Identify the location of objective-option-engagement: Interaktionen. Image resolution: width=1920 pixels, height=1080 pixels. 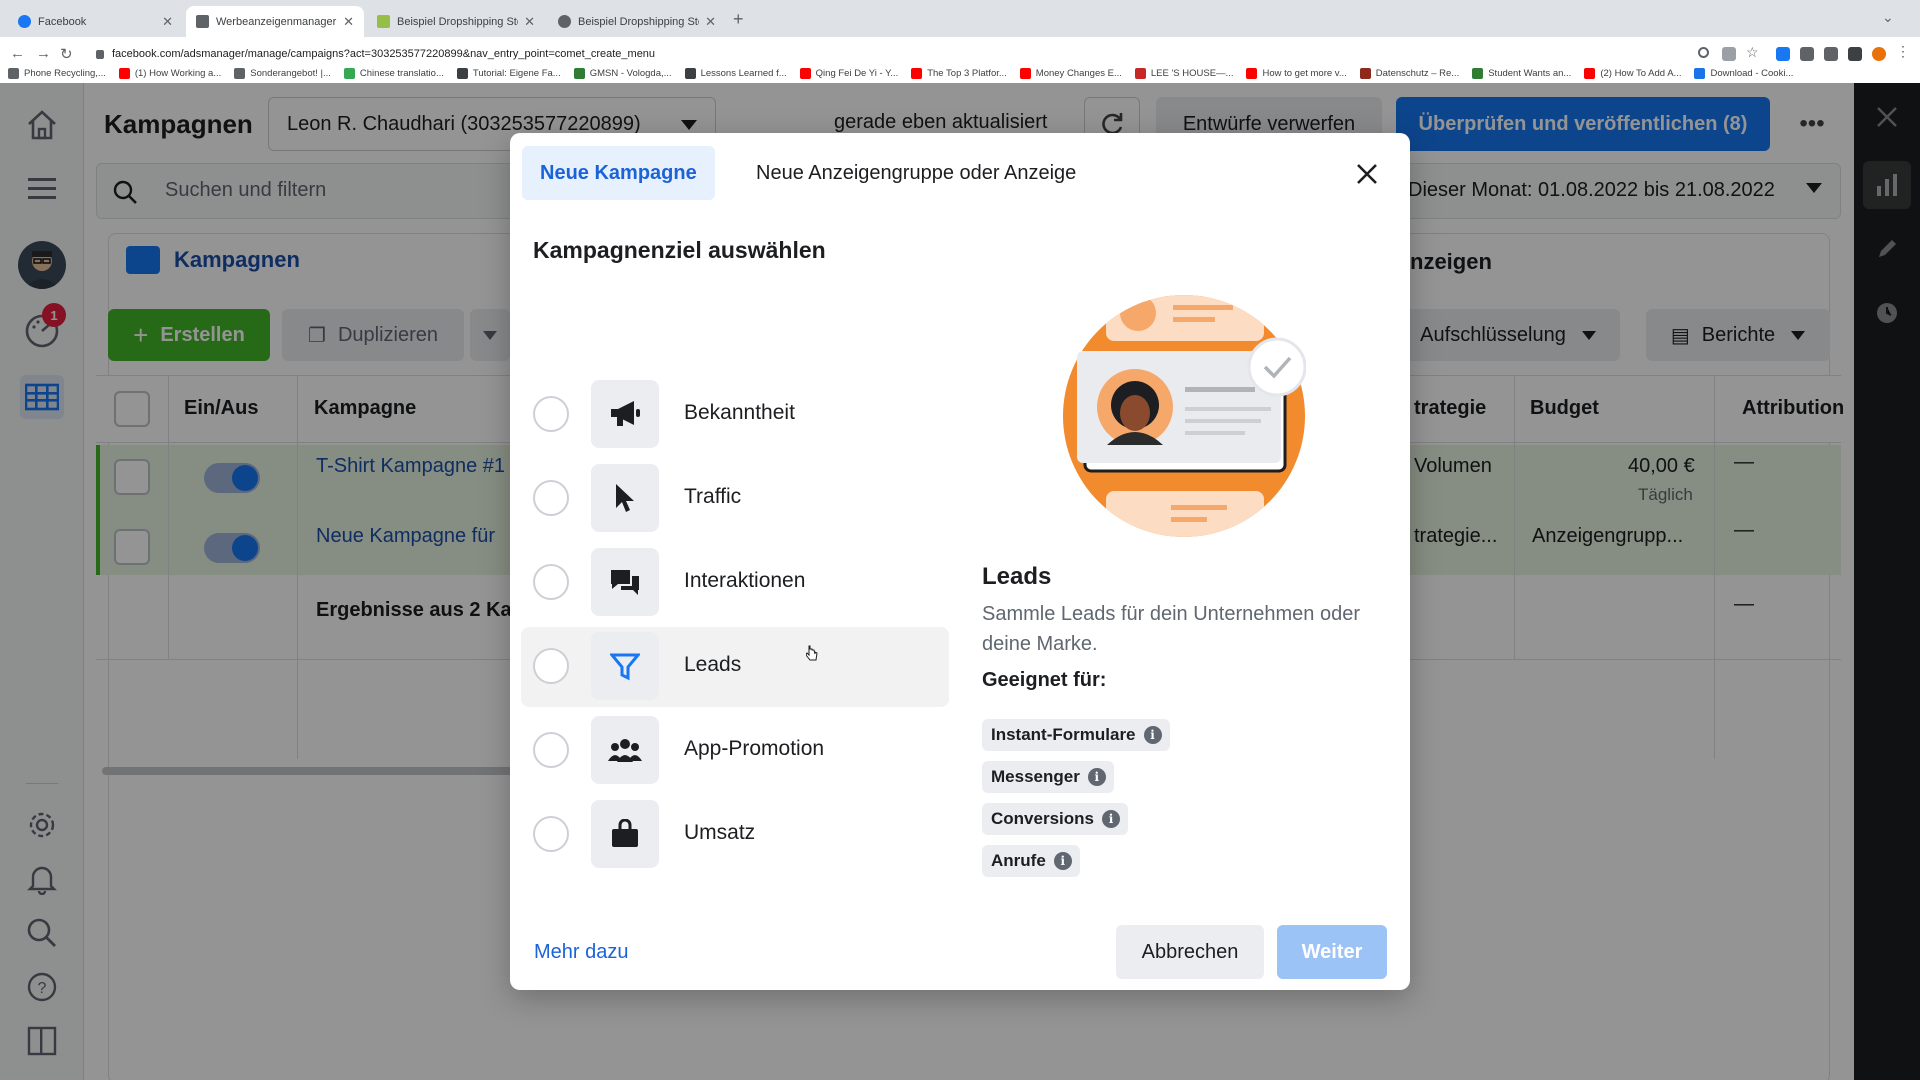
(735, 583).